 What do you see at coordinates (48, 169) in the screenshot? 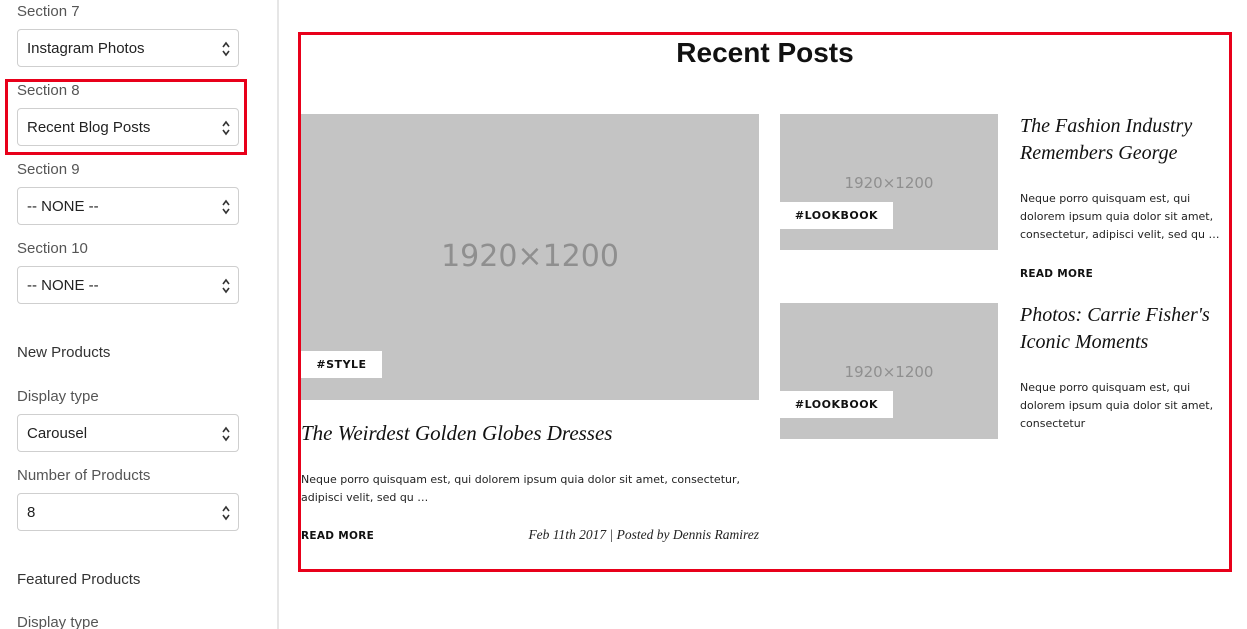
I see `section-9-label: Section 9` at bounding box center [48, 169].